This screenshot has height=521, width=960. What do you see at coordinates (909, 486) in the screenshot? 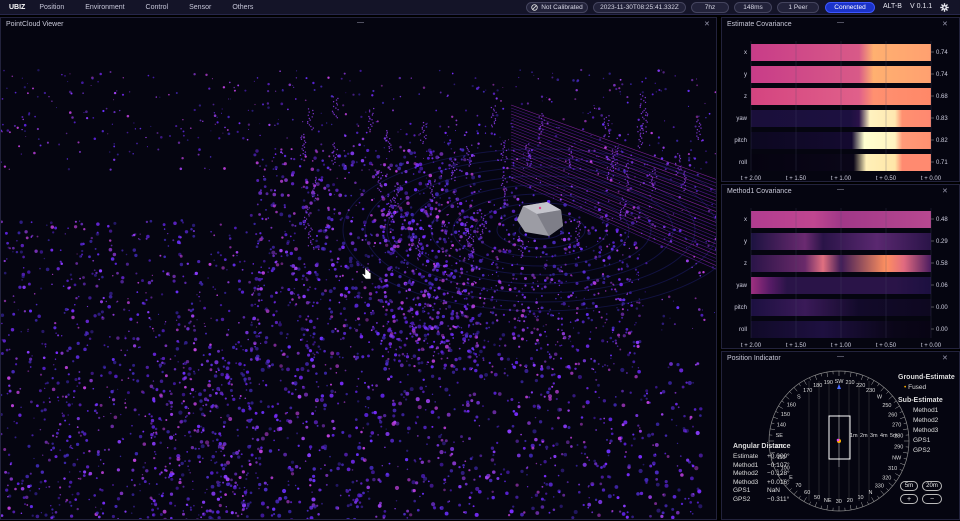
I see `zoom-5m-button: 5m` at bounding box center [909, 486].